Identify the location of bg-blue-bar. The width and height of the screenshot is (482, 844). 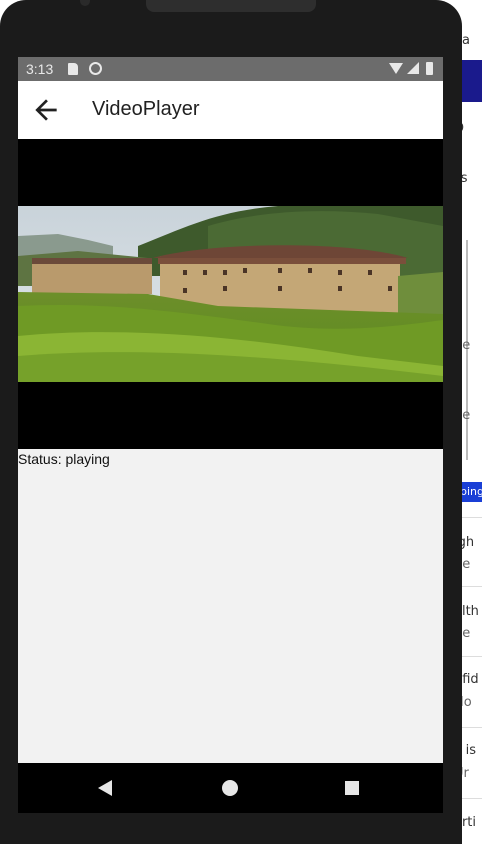
(471, 81).